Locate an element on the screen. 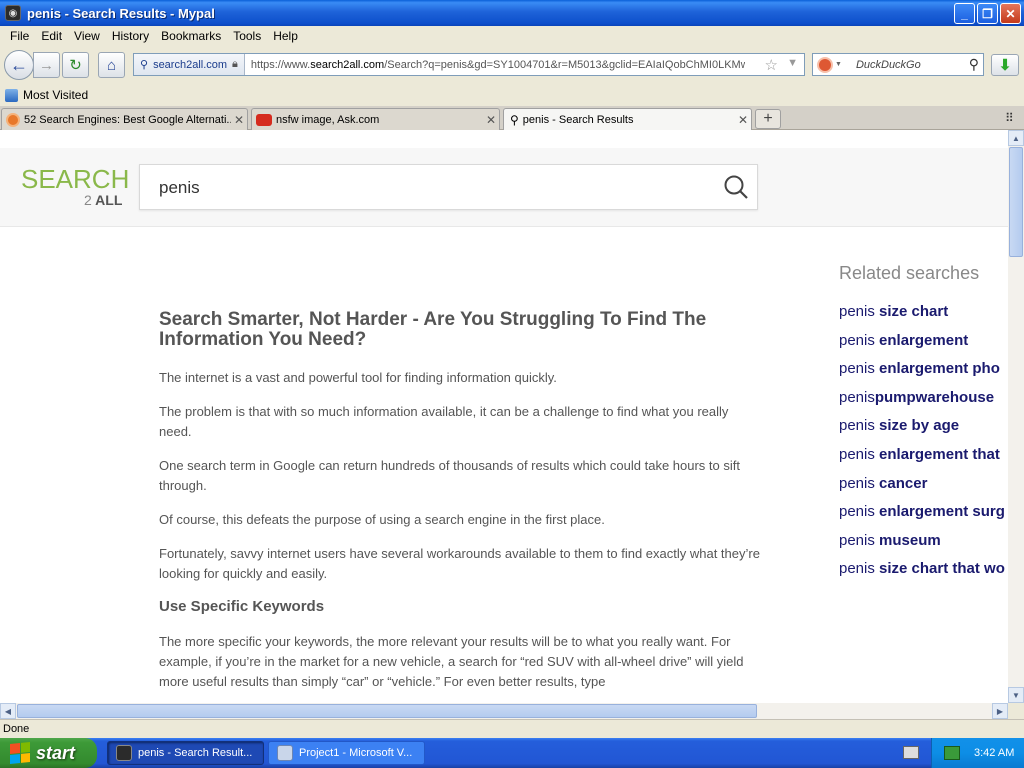  back-button: ← is located at coordinates (19, 65).